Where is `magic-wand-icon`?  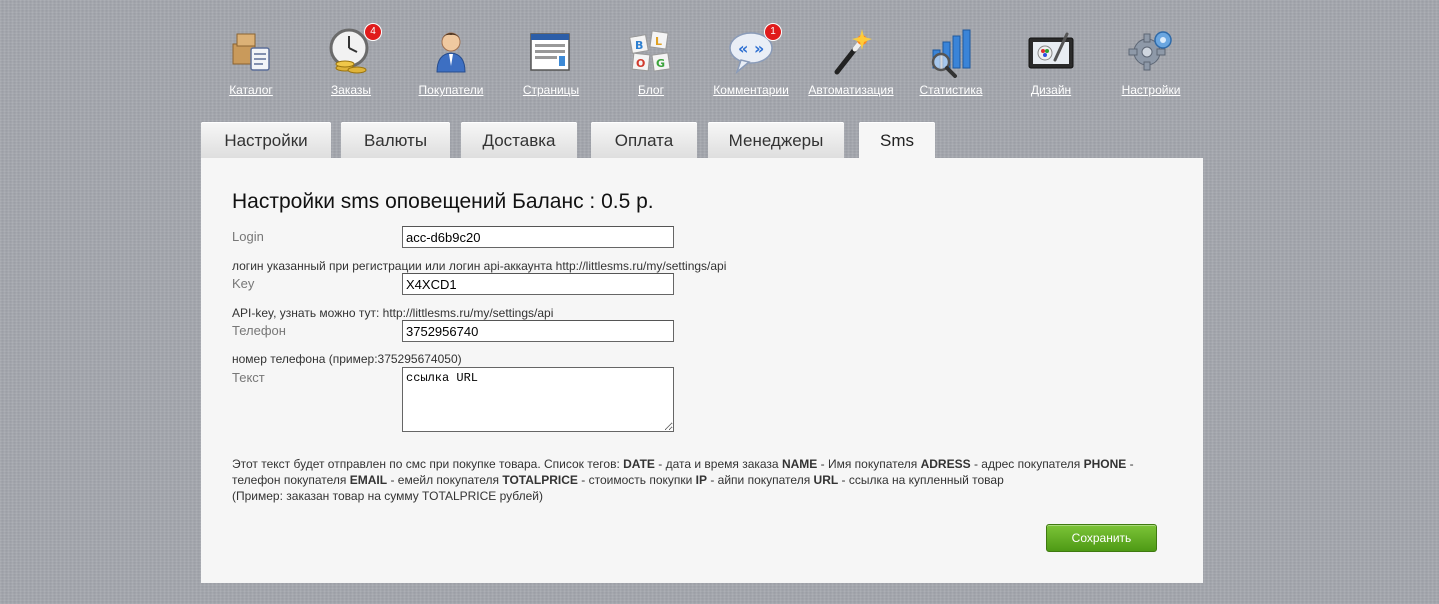 magic-wand-icon is located at coordinates (851, 52).